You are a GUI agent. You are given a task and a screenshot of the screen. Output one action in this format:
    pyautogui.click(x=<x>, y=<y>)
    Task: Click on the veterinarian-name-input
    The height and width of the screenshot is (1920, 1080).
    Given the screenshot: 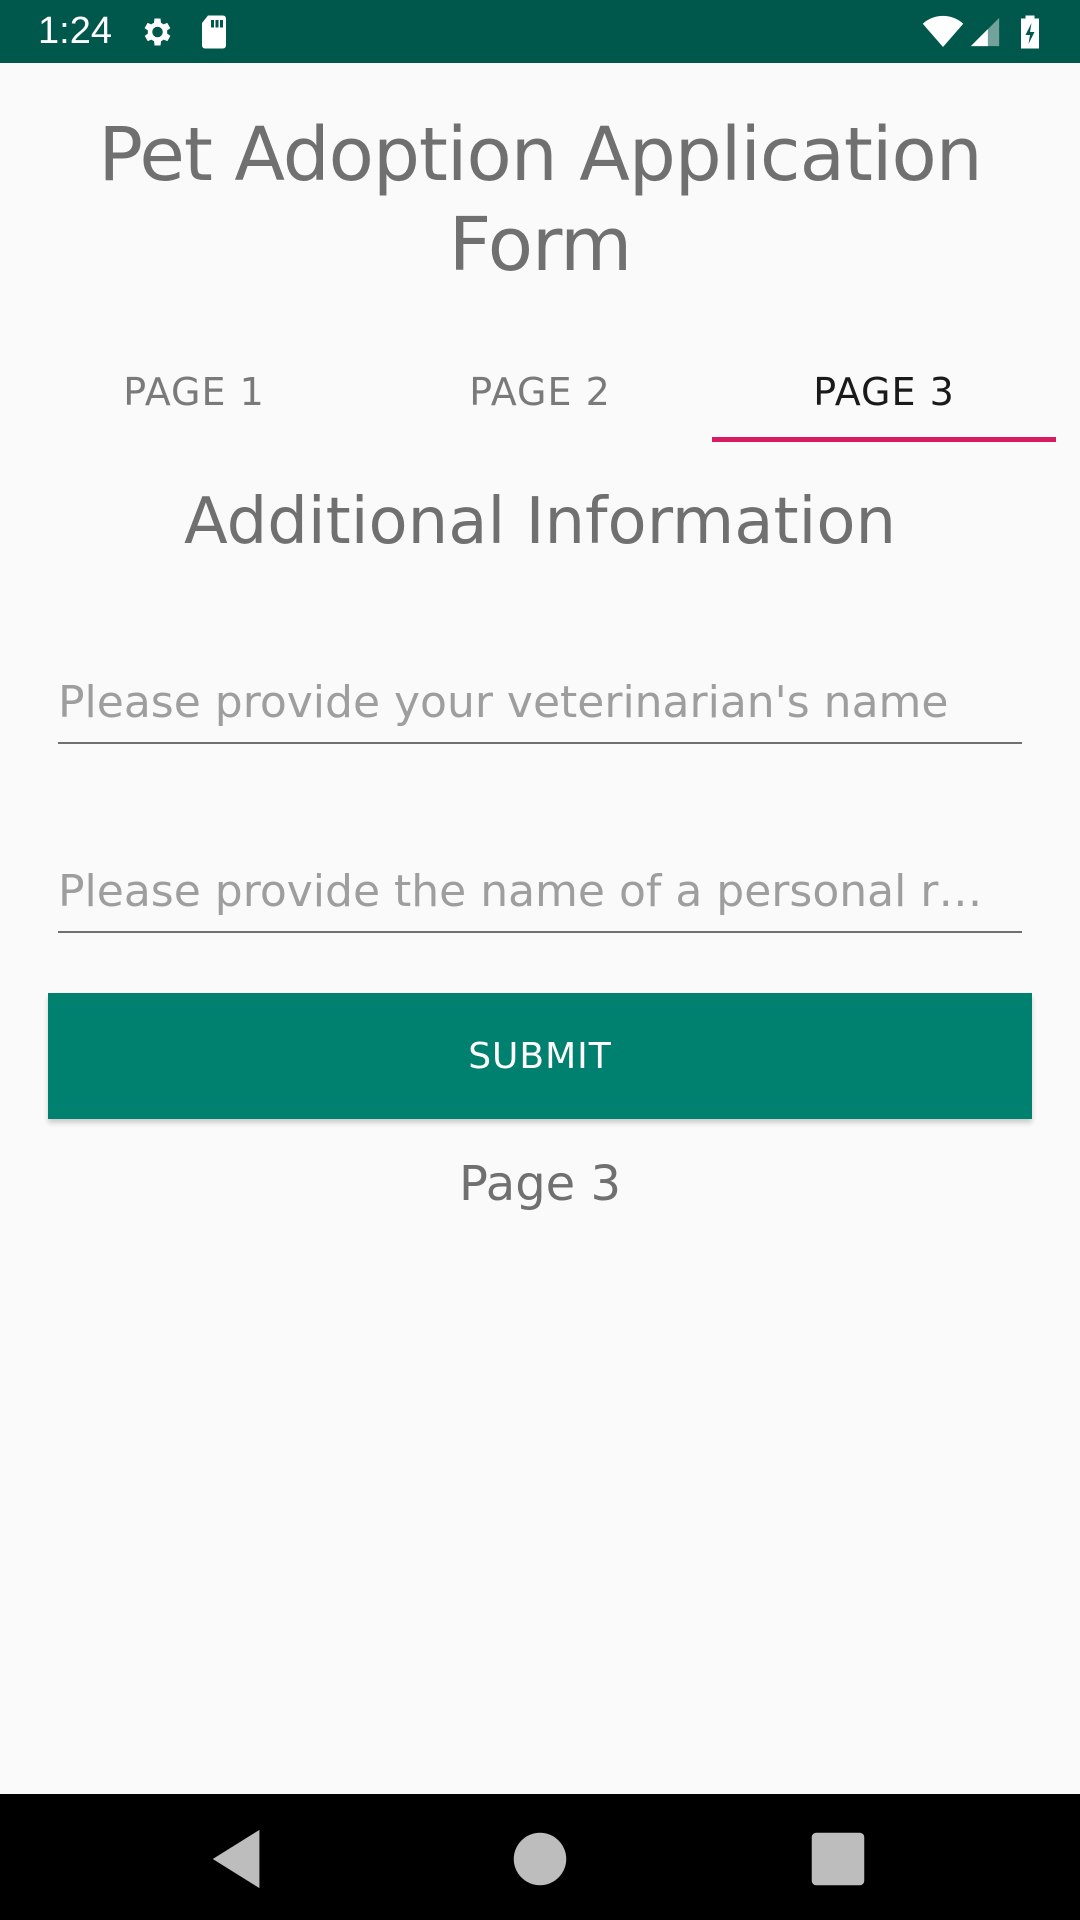 What is the action you would take?
    pyautogui.click(x=540, y=703)
    